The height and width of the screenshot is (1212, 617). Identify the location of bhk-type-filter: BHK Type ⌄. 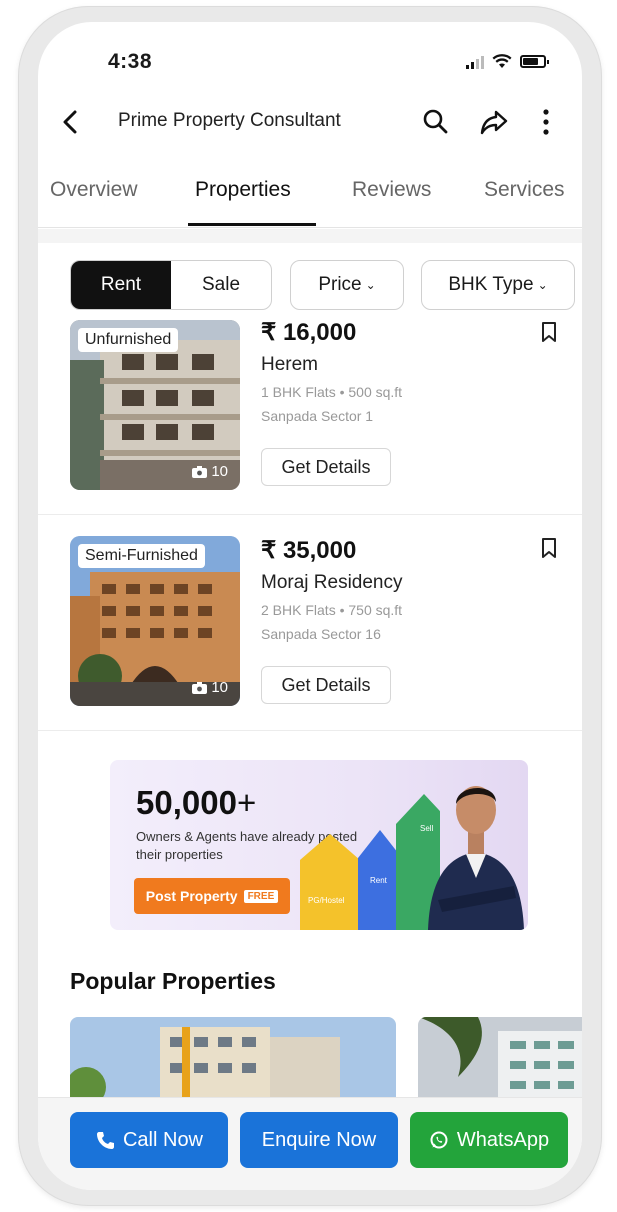
(498, 285).